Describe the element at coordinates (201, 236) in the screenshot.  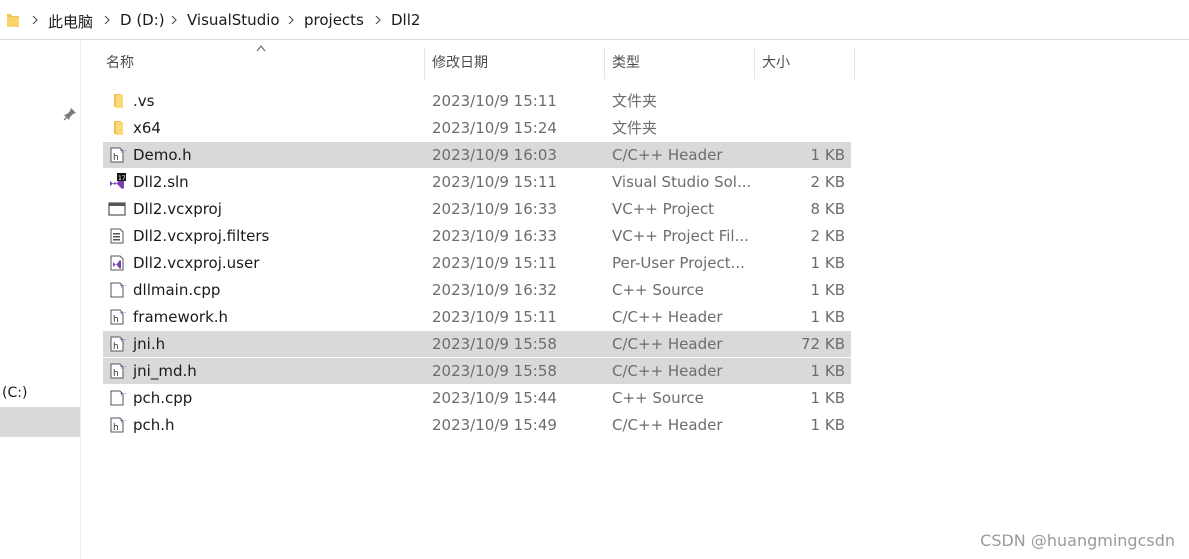
I see `file-name: Dll2.vcxproj.filters` at that location.